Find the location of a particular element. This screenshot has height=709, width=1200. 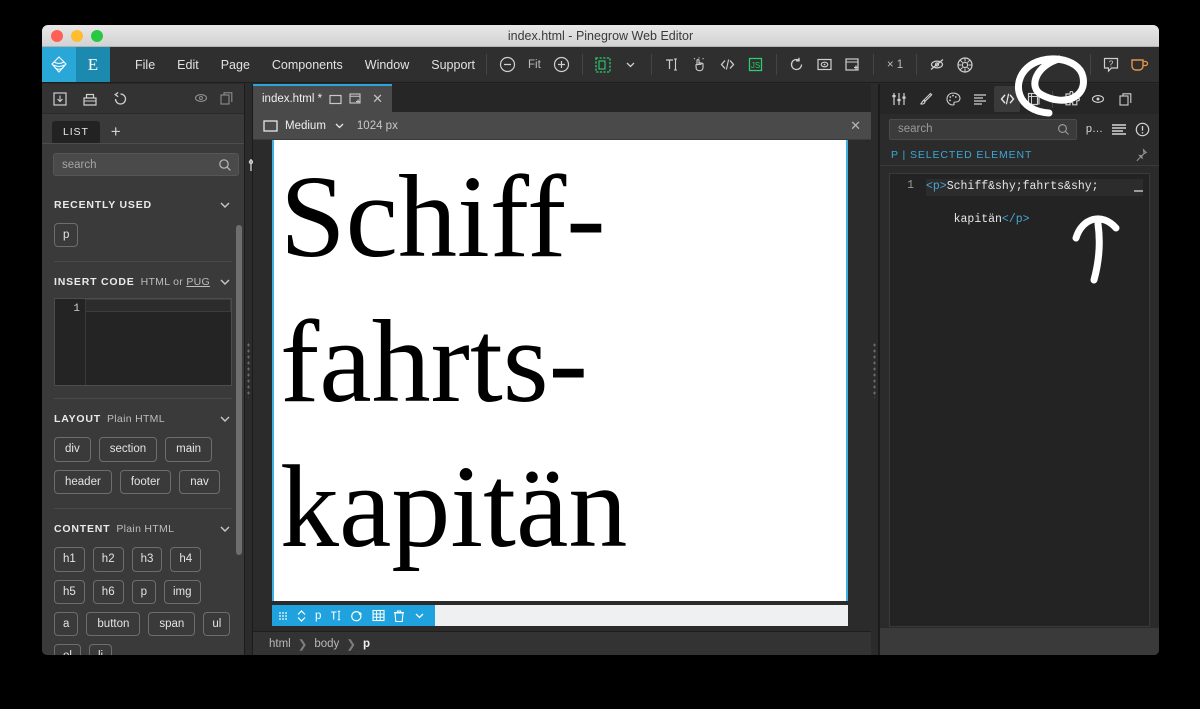

pinegrow-logo-icon is located at coordinates (59, 64).